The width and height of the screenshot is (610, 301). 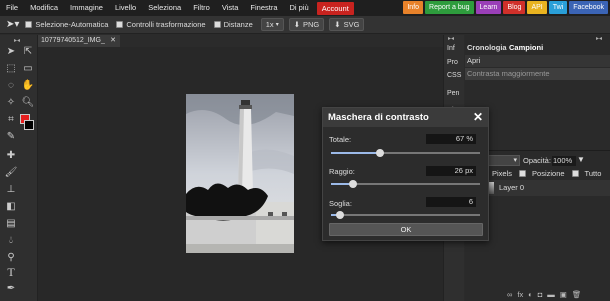 I want to click on amount-slider, so click(x=405, y=153).